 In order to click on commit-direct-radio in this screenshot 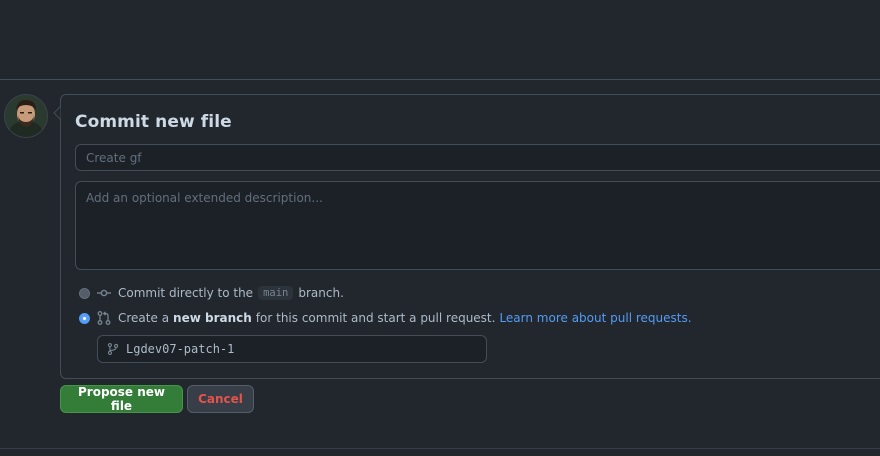, I will do `click(84, 293)`.